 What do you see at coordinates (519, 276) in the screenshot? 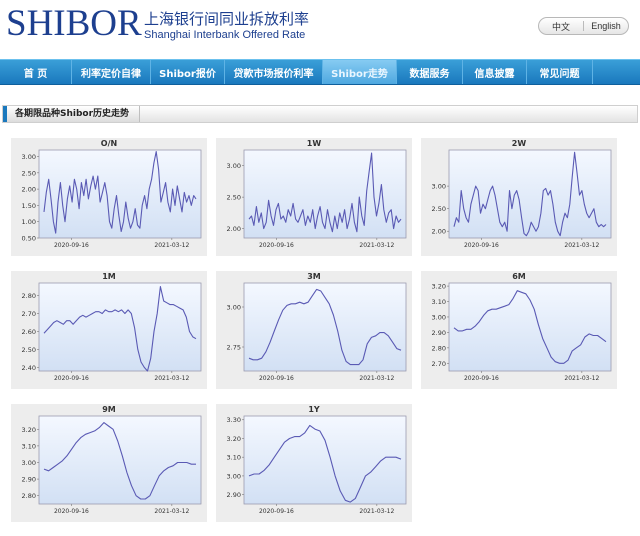
I see `chart-title: 6M` at bounding box center [519, 276].